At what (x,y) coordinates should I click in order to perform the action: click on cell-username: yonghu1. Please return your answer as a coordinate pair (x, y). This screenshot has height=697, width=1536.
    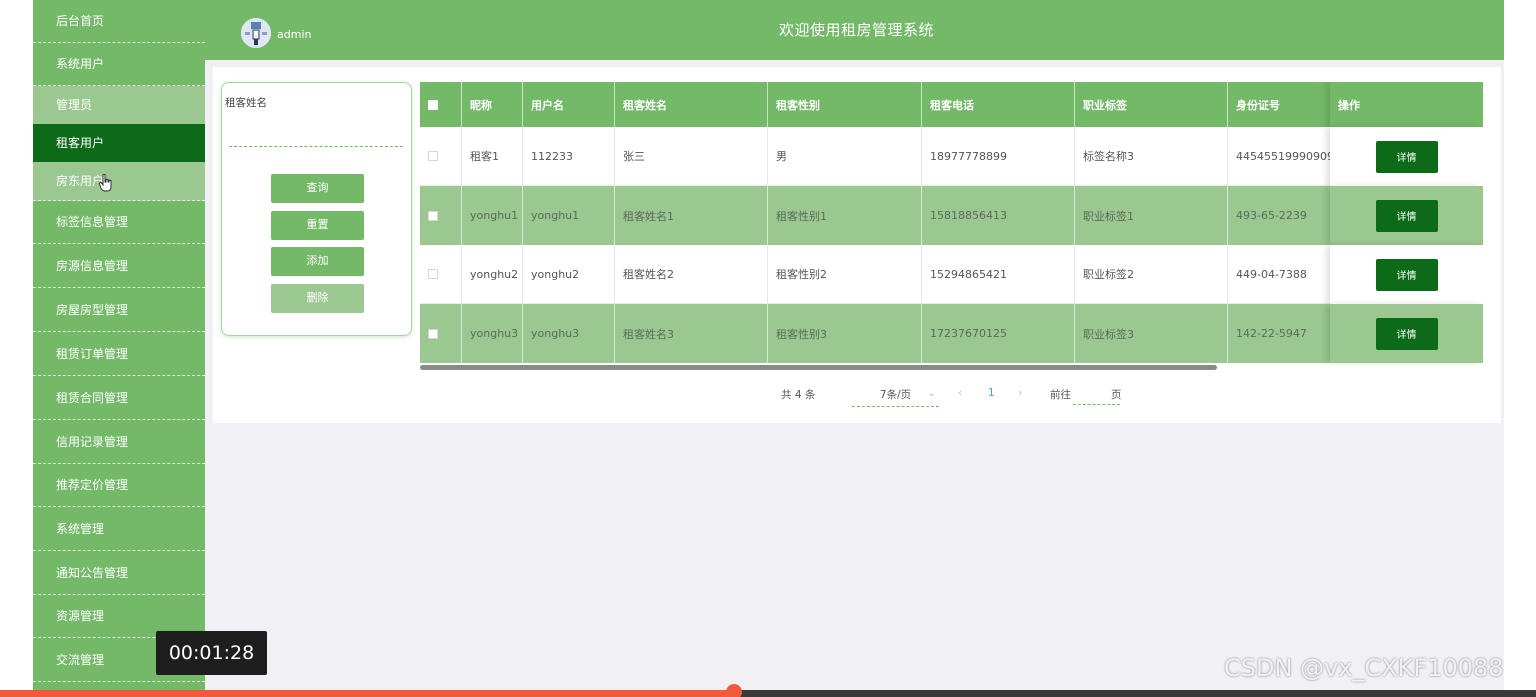
    Looking at the image, I should click on (569, 215).